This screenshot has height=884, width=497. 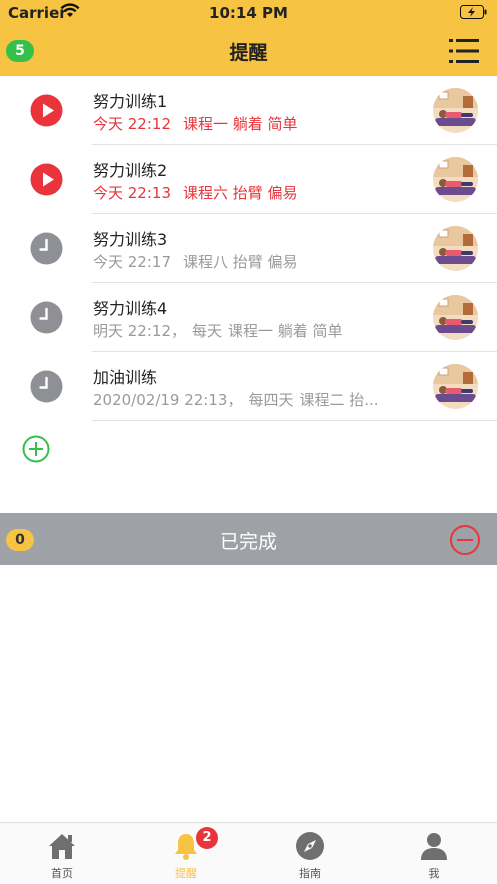 What do you see at coordinates (20, 51) in the screenshot?
I see `reminder-count-badge: 5` at bounding box center [20, 51].